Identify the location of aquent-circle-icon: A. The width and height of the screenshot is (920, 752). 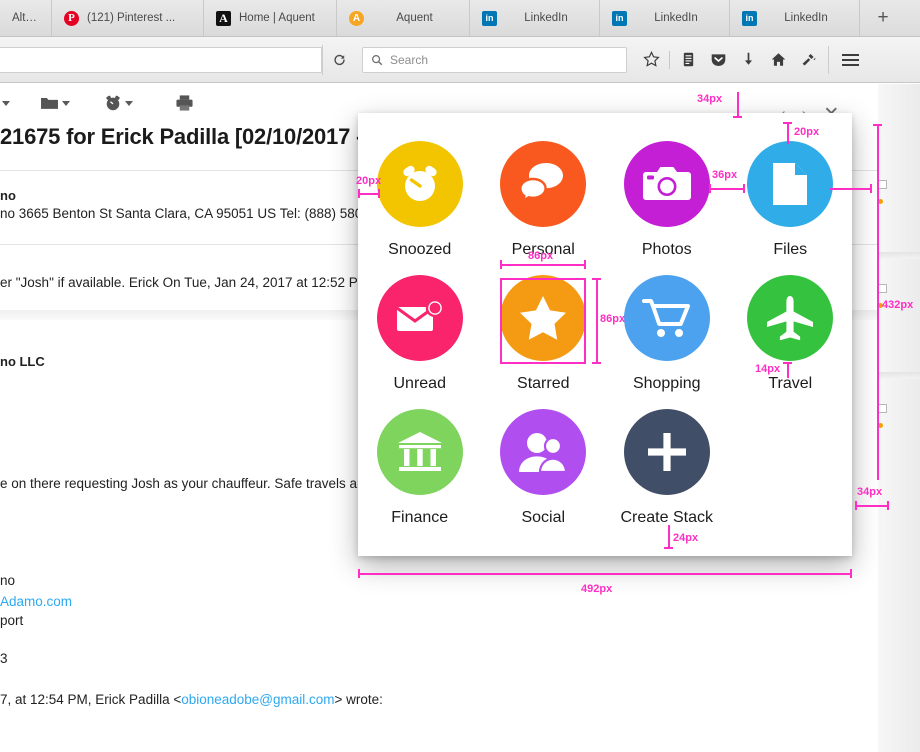
(356, 18).